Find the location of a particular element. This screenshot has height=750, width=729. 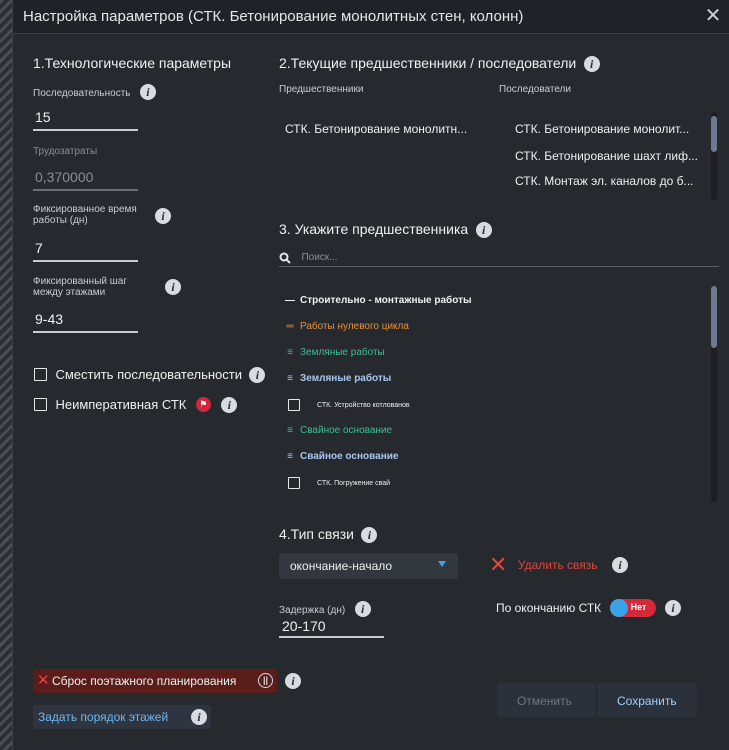

reset-x-icon: ✕ is located at coordinates (43, 680).